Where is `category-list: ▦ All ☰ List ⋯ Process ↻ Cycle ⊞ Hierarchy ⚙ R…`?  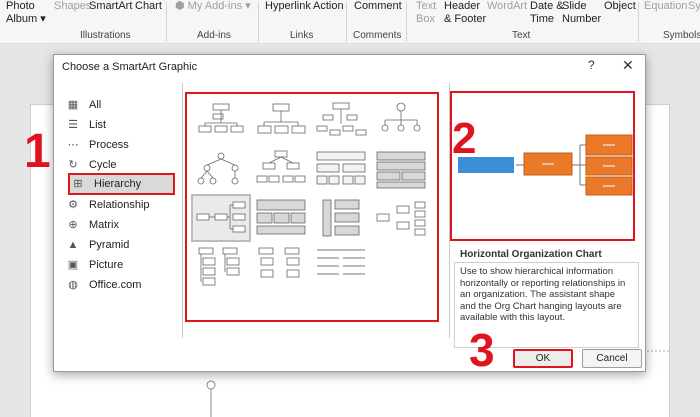 category-list: ▦ All ☰ List ⋯ Process ↻ Cycle ⊞ Hierarchy ⚙ R… is located at coordinates (127, 213).